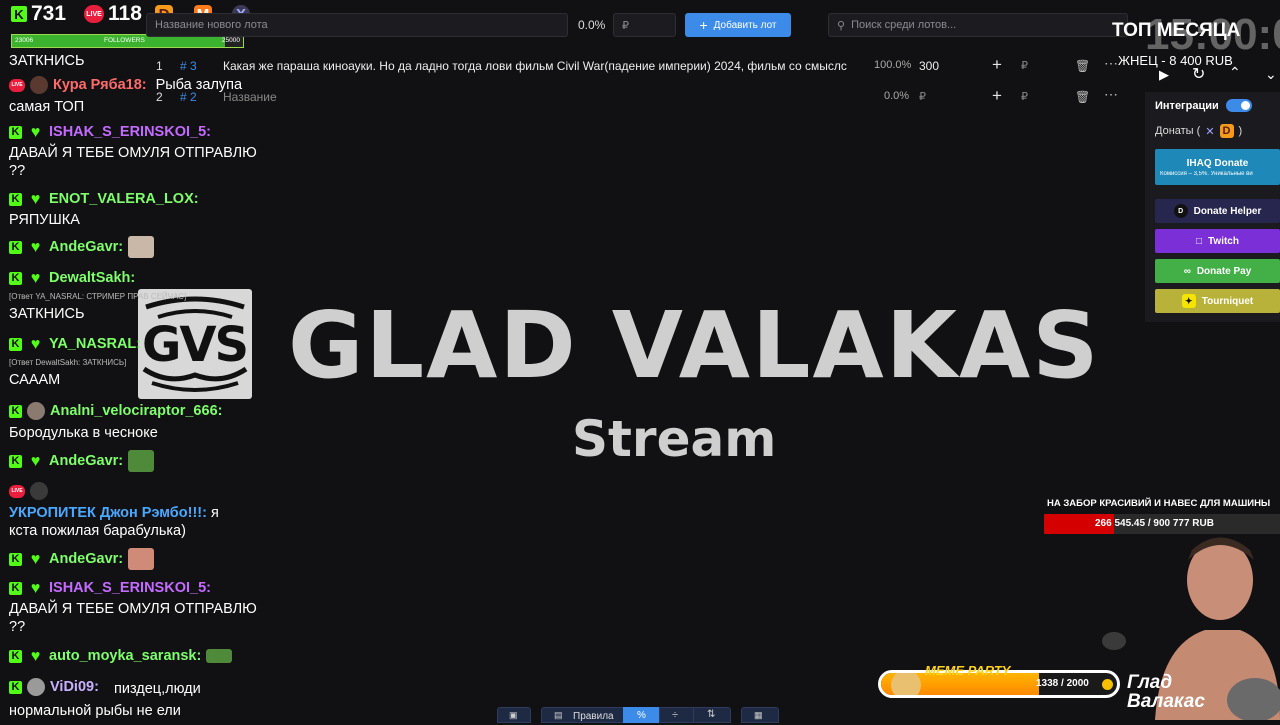 This screenshot has width=1280, height=725. What do you see at coordinates (514, 715) in the screenshot?
I see `save-button: ▣` at bounding box center [514, 715].